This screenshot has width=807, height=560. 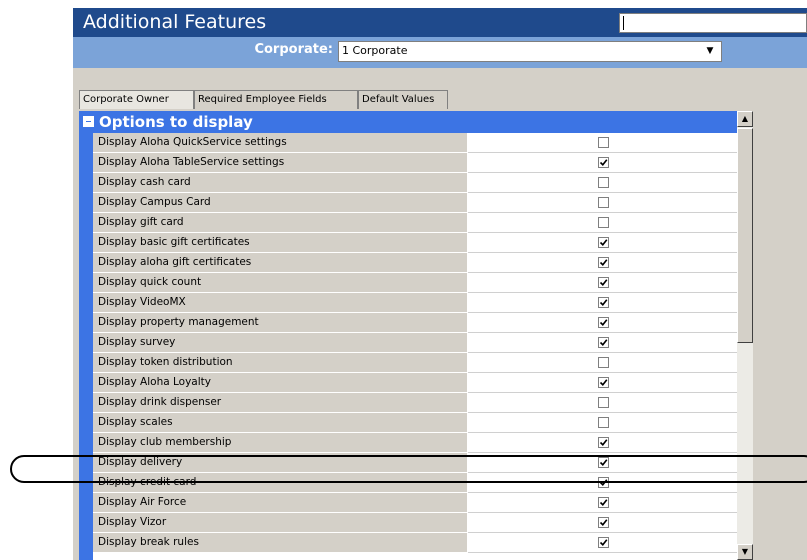 I want to click on option-row: Display survey, so click(x=415, y=343).